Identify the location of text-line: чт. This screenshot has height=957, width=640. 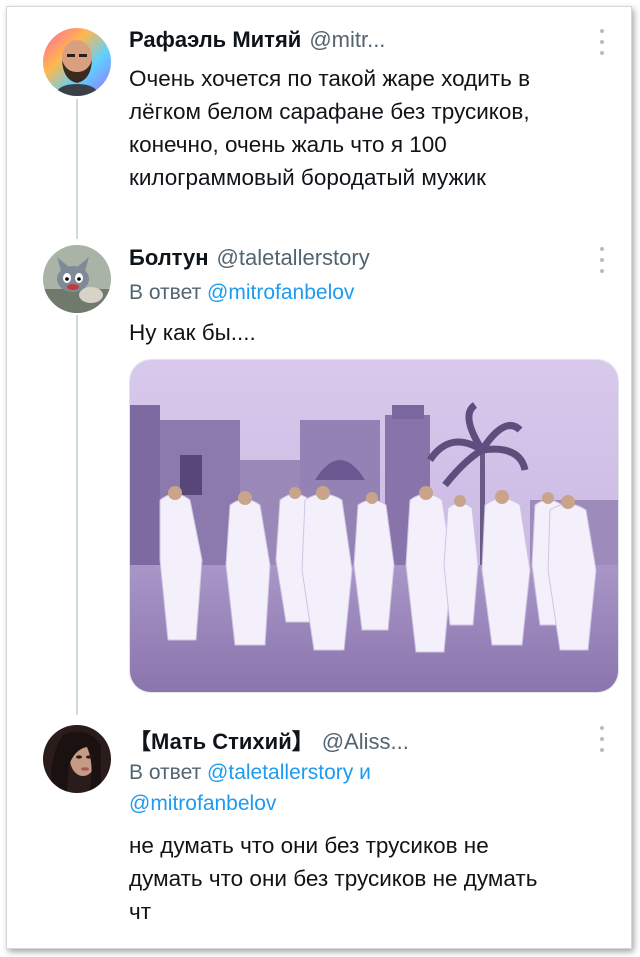
(140, 911).